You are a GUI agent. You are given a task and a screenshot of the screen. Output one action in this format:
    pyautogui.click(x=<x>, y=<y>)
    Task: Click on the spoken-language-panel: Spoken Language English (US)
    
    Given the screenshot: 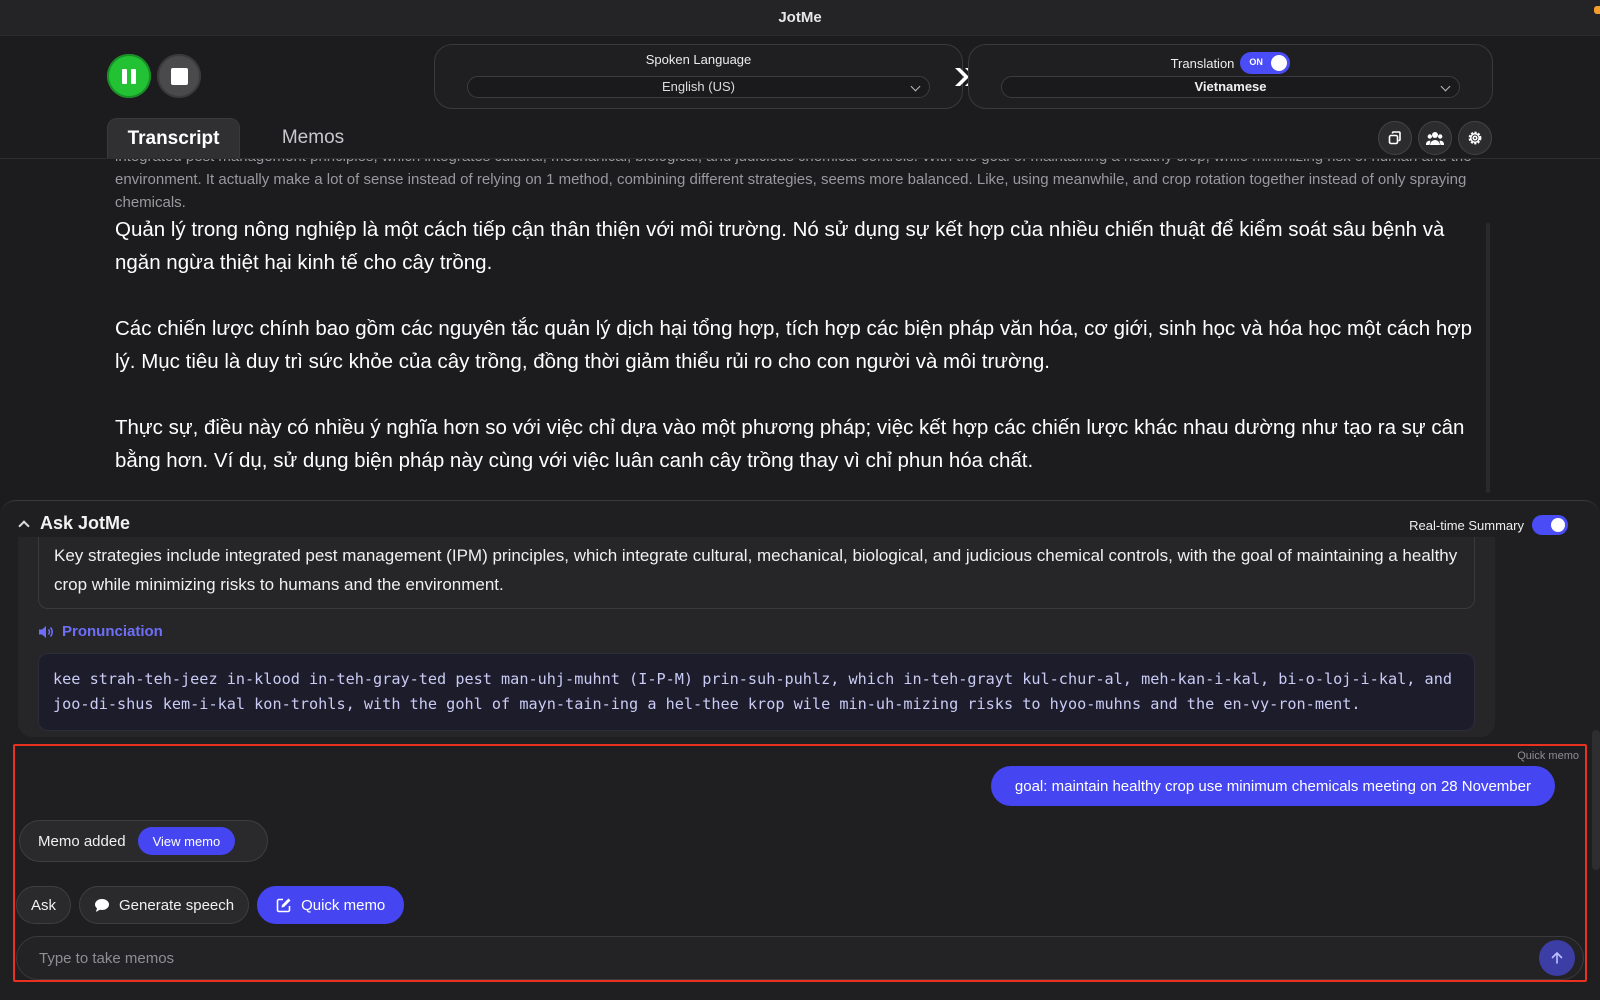 What is the action you would take?
    pyautogui.click(x=698, y=76)
    